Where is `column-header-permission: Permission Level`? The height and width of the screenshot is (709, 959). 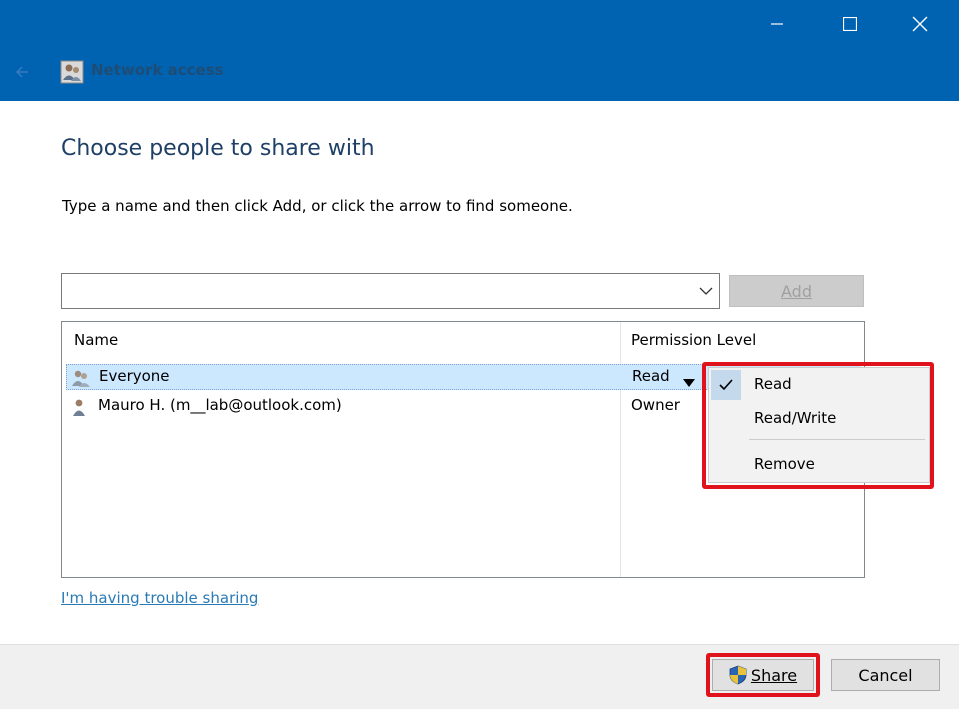 column-header-permission: Permission Level is located at coordinates (693, 340).